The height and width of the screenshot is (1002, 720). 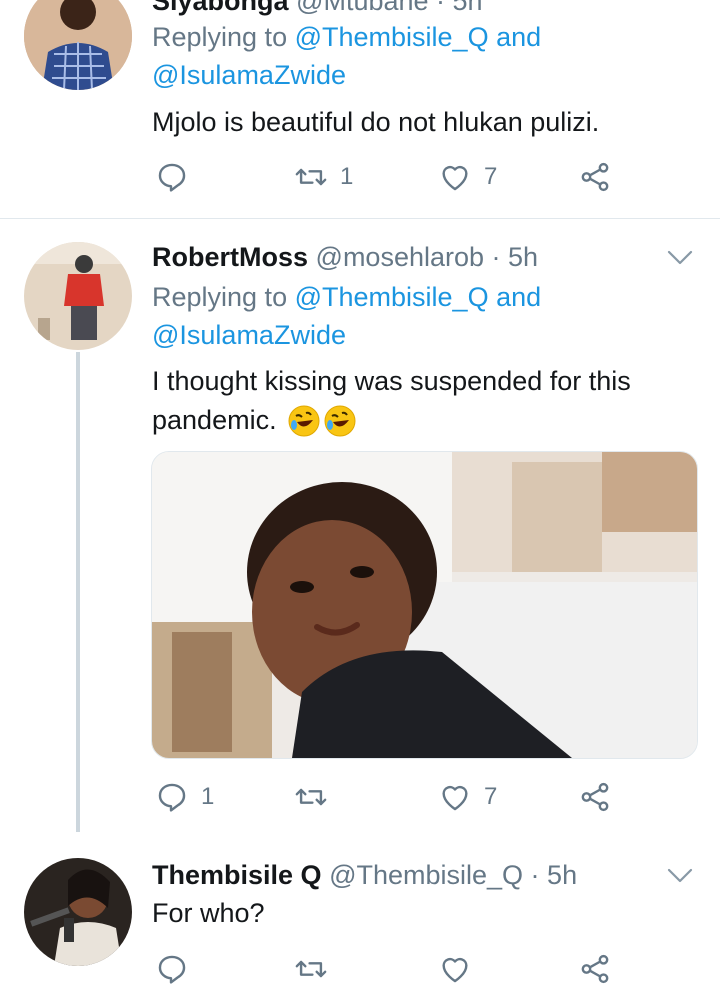 I want to click on user-handle: @mosehlarob, so click(x=400, y=257).